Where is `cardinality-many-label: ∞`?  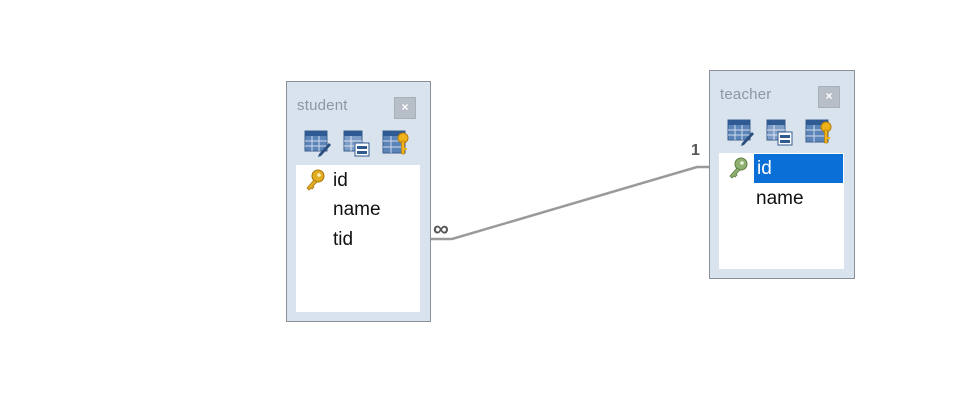 cardinality-many-label: ∞ is located at coordinates (441, 228).